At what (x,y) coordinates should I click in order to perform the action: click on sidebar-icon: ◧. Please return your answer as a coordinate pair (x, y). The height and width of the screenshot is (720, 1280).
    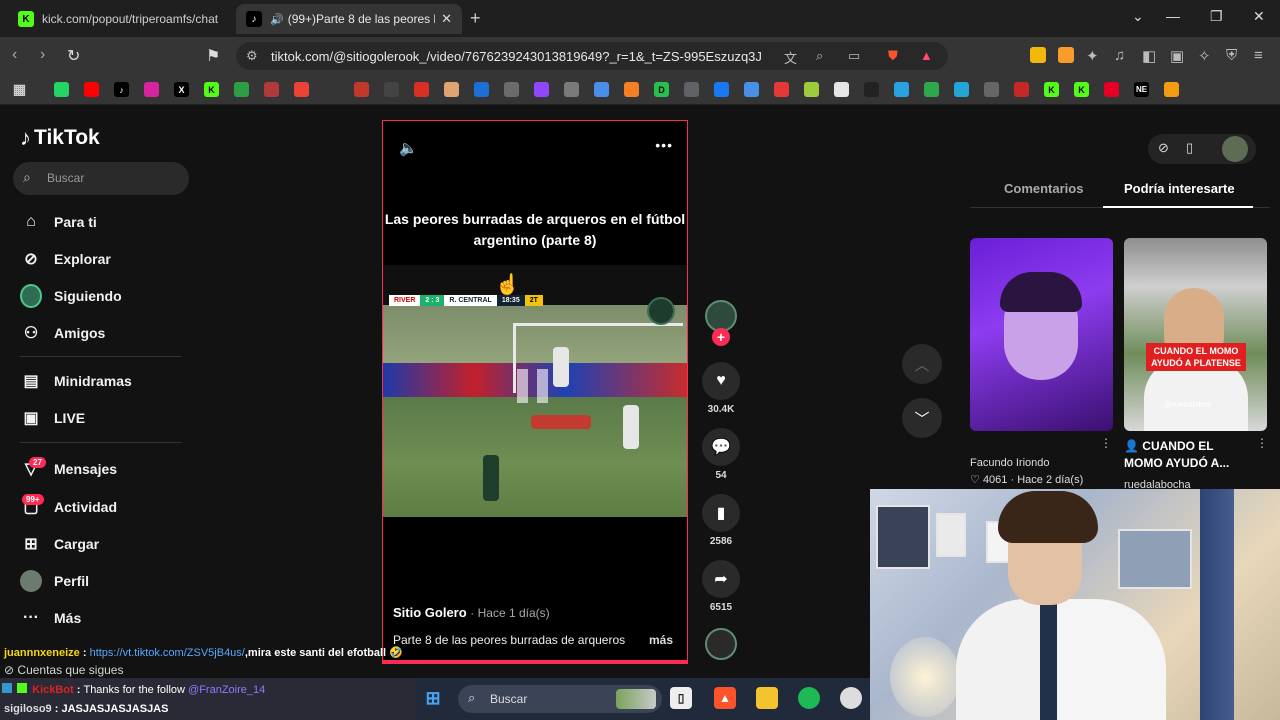
    Looking at the image, I should click on (1149, 56).